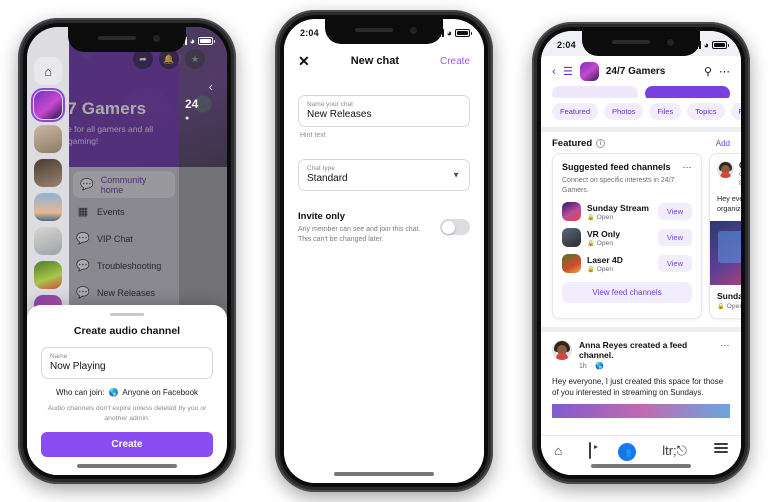 The width and height of the screenshot is (768, 502). I want to click on new-chat-navbar: ✕ New chat Create, so click(384, 61).